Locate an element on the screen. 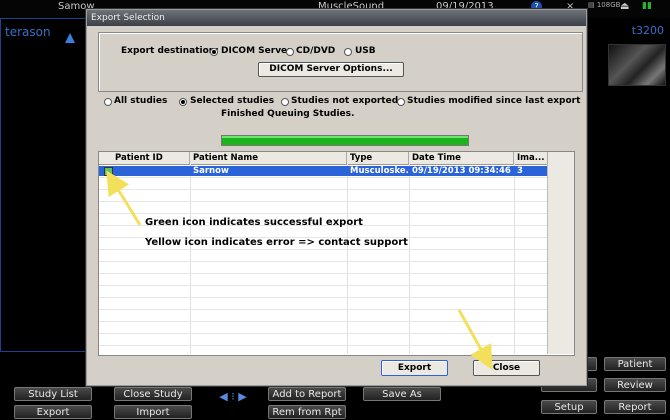  arrow-to-close-button is located at coordinates (475, 339).